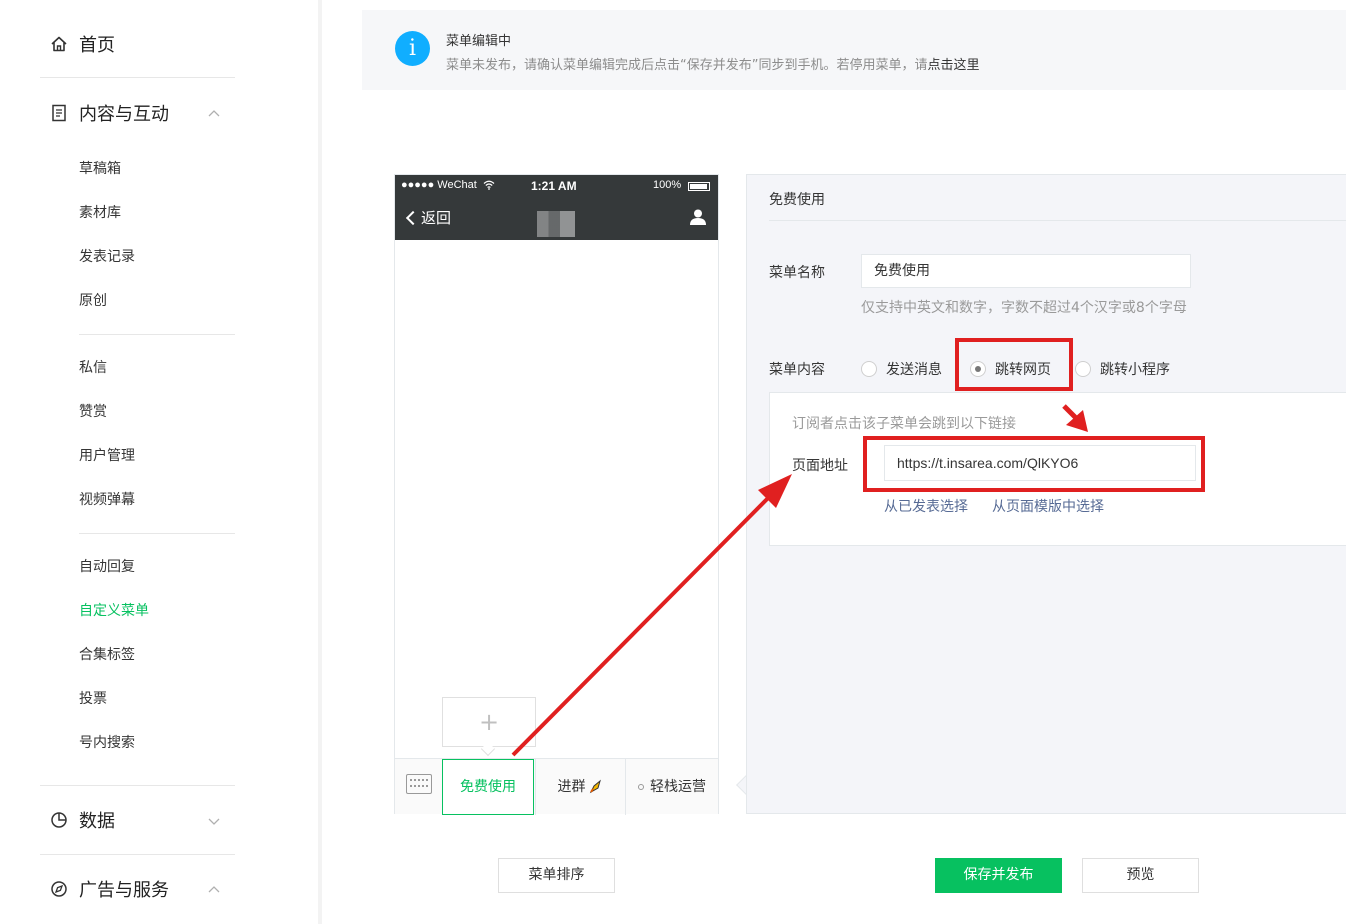 This screenshot has height=924, width=1346. I want to click on nav-ads-label: 广告与服务, so click(124, 890).